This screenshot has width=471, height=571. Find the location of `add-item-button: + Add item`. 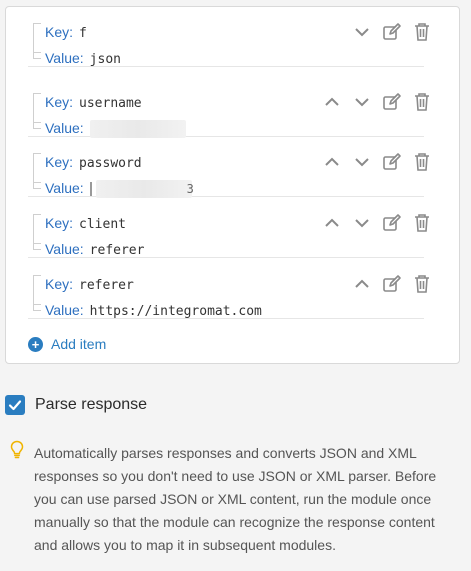

add-item-button: + Add item is located at coordinates (67, 344).